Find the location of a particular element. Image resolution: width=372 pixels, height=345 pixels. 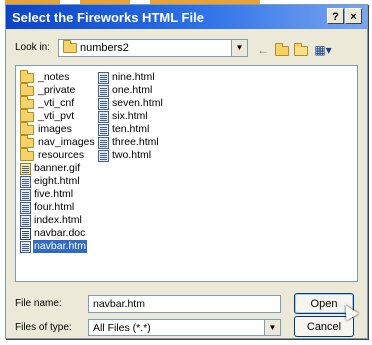

file-name-text: nine.html is located at coordinates (133, 77).